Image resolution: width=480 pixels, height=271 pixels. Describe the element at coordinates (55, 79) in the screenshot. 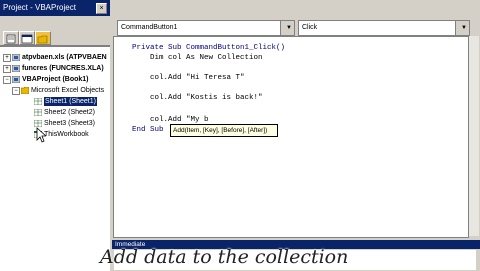

I see `tree-node-vbaproject: VBAProject (Book1)` at that location.